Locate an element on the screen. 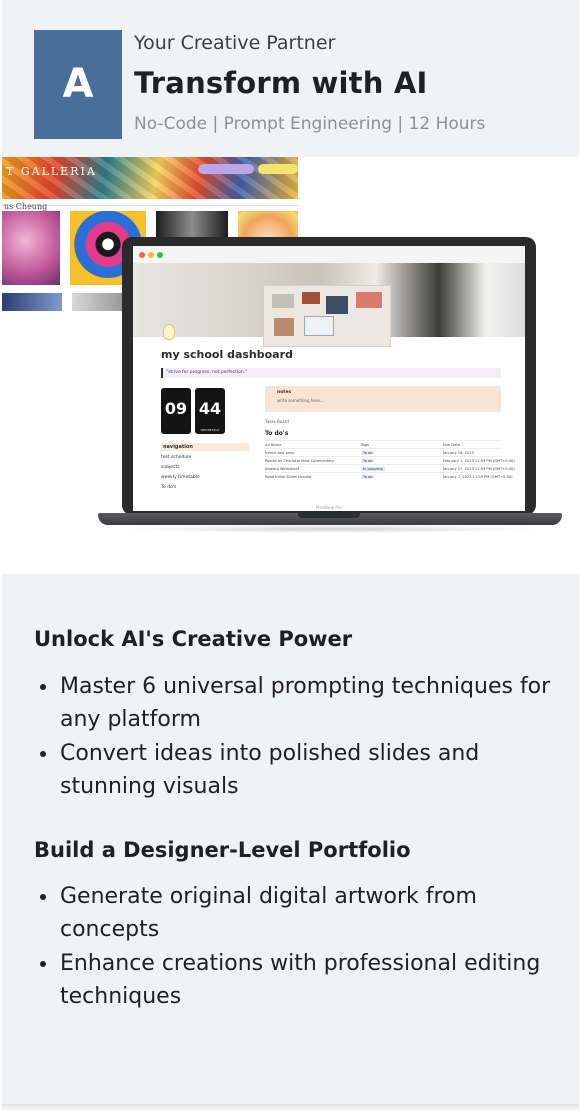 This screenshot has height=1115, width=581. clock-minutes-value: 44 is located at coordinates (210, 408).